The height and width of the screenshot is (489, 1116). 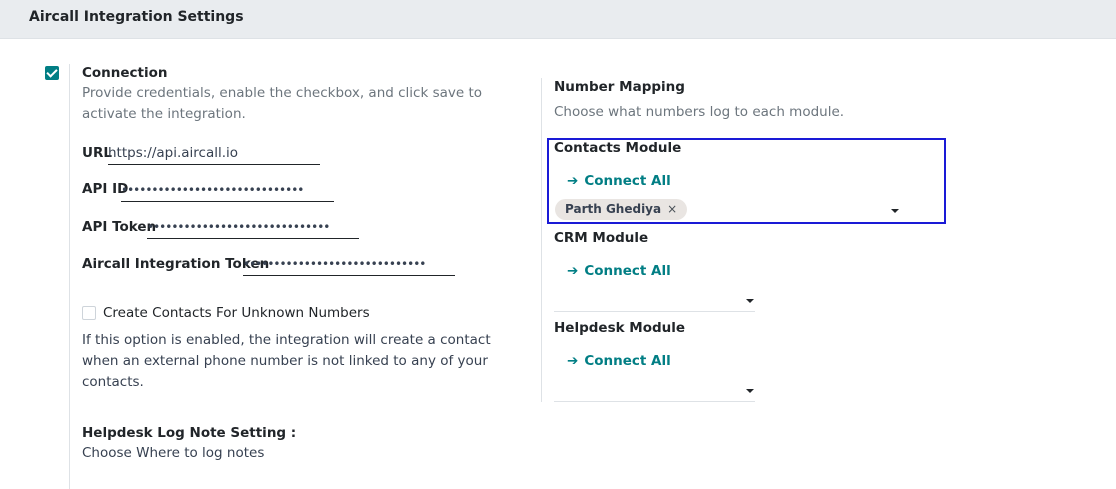 What do you see at coordinates (125, 73) in the screenshot?
I see `connection-label: Connection` at bounding box center [125, 73].